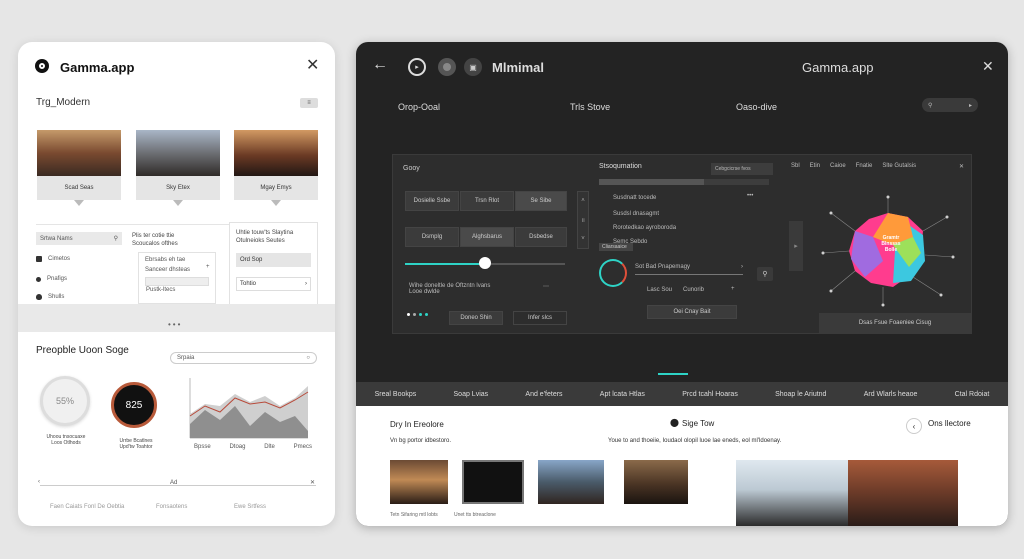  Describe the element at coordinates (750, 196) in the screenshot. I see `more-icon: •••` at that location.